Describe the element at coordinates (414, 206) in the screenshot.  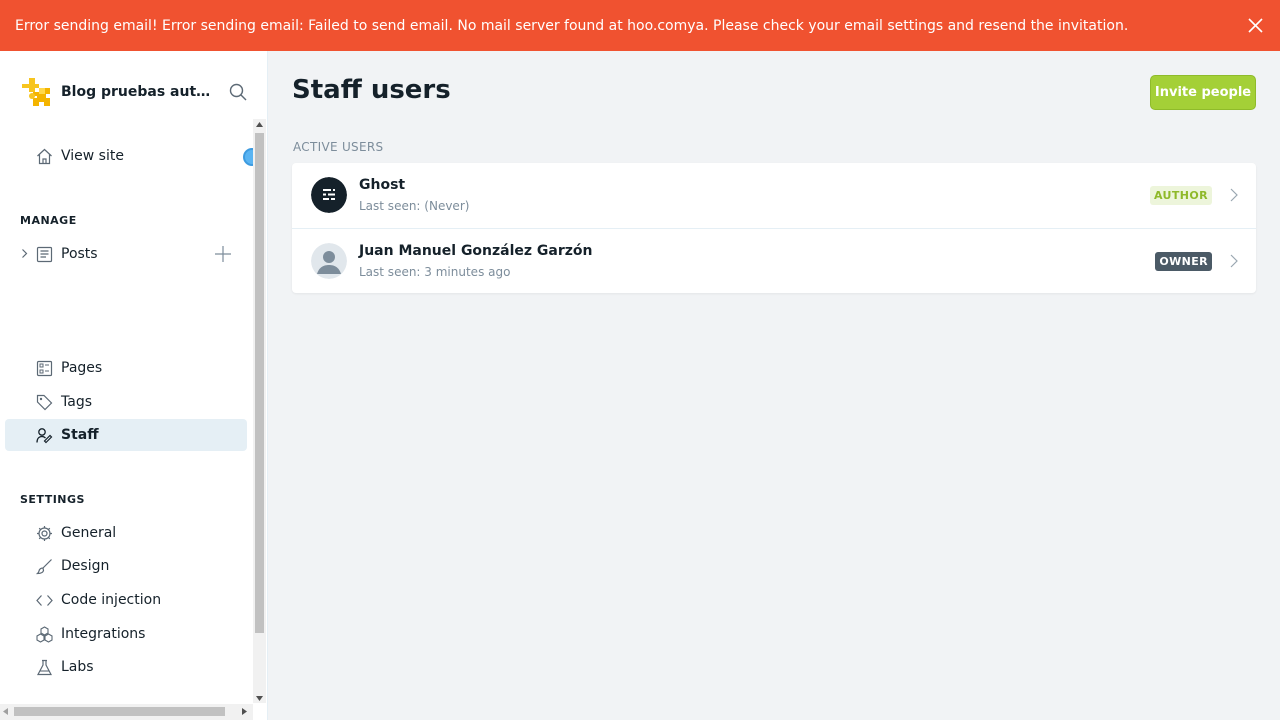
I see `user-last-seen: Last seen: (Never)` at that location.